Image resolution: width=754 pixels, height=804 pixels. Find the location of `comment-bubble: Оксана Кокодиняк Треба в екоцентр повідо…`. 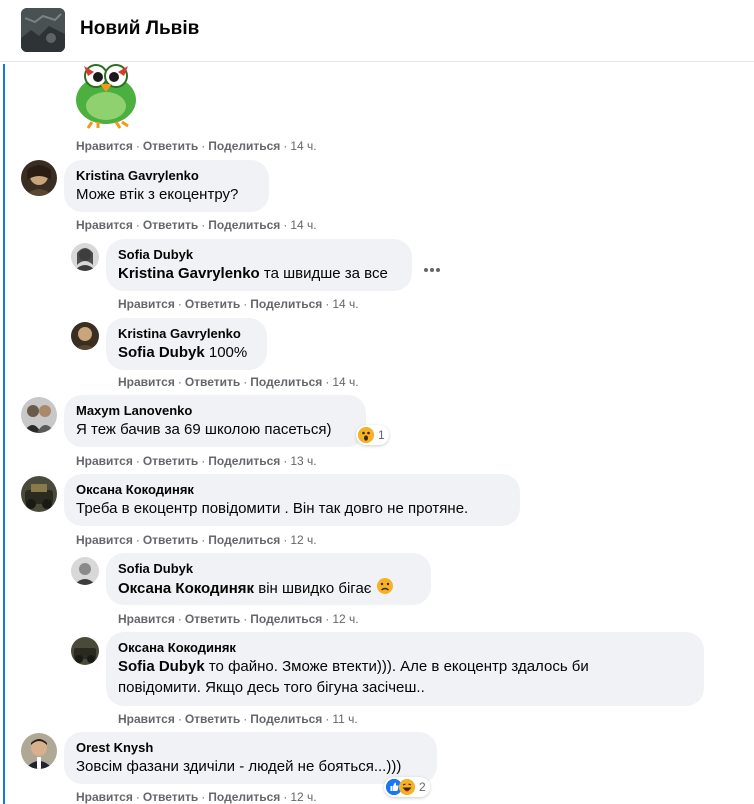

comment-bubble: Оксана Кокодиняк Треба в екоцентр повідо… is located at coordinates (292, 500).